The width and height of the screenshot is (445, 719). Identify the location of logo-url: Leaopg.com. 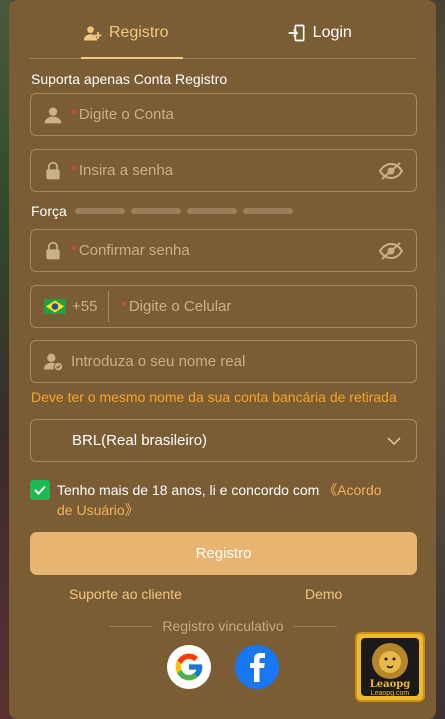
(390, 693).